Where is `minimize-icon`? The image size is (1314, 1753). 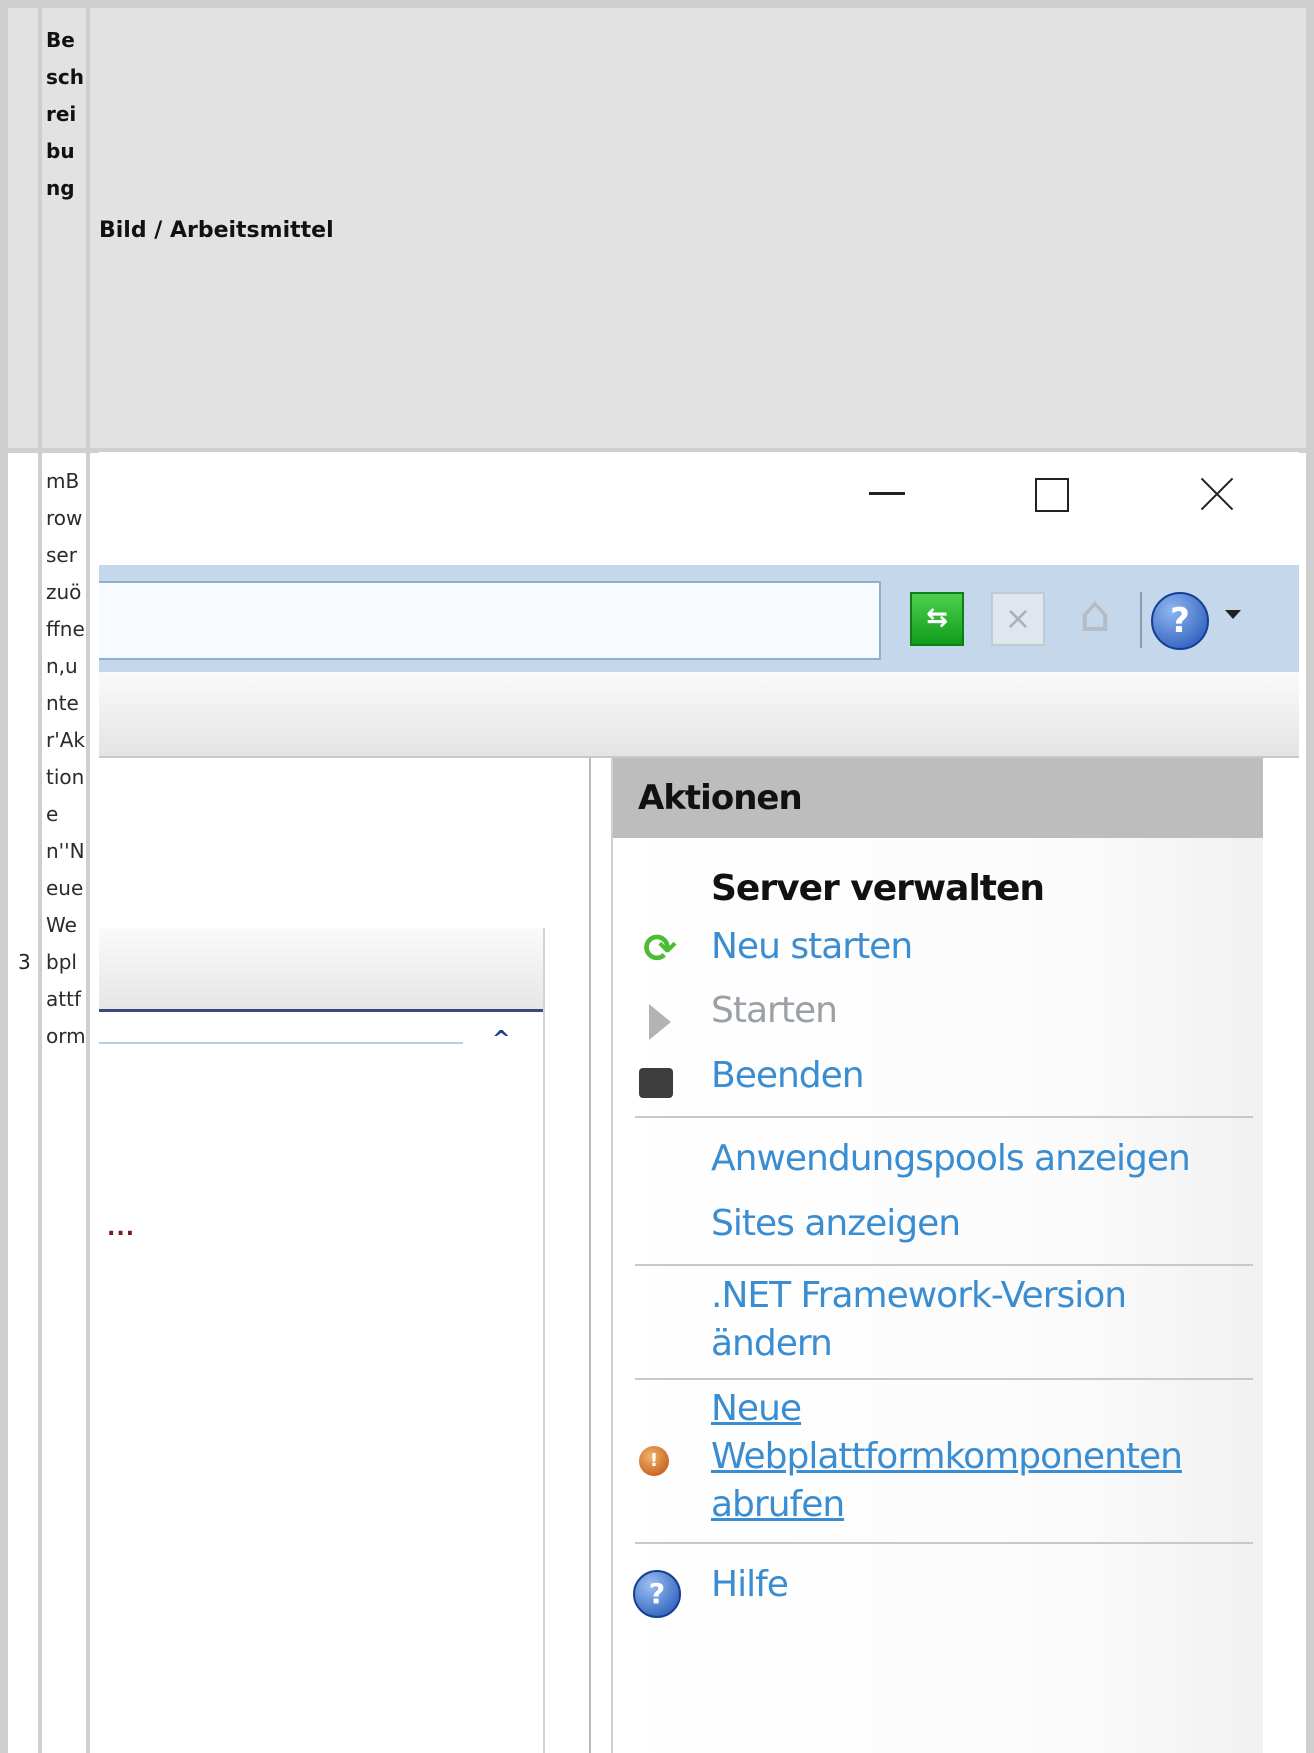
minimize-icon is located at coordinates (887, 493).